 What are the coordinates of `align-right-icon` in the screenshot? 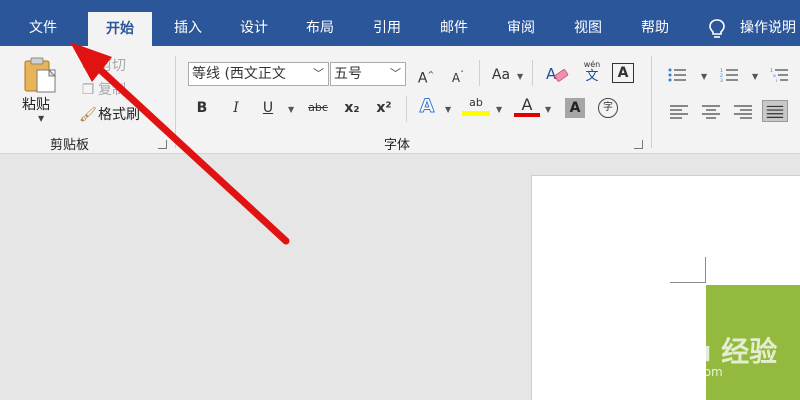 It's located at (743, 111).